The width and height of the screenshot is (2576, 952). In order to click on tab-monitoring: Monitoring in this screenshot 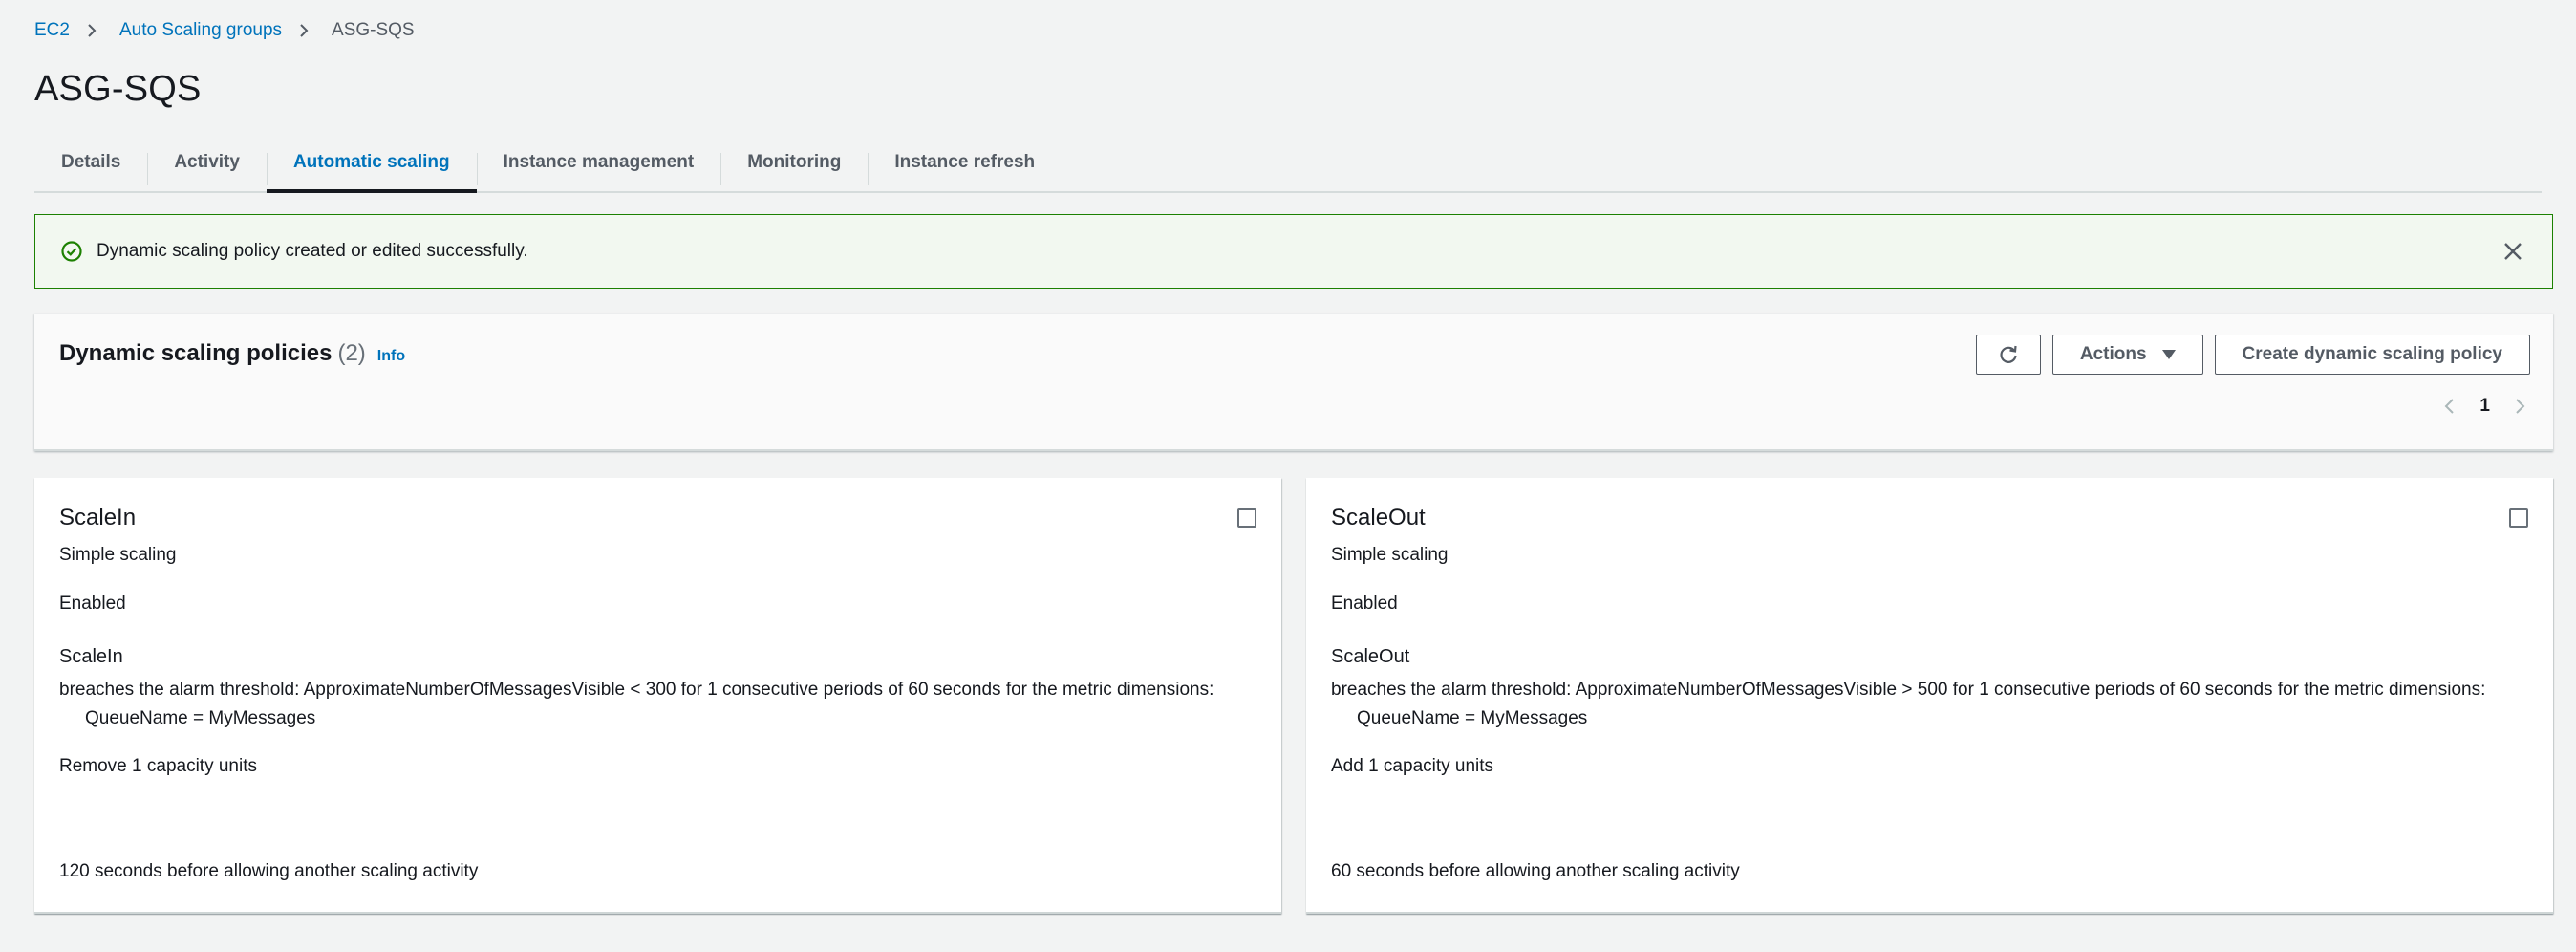, I will do `click(794, 162)`.